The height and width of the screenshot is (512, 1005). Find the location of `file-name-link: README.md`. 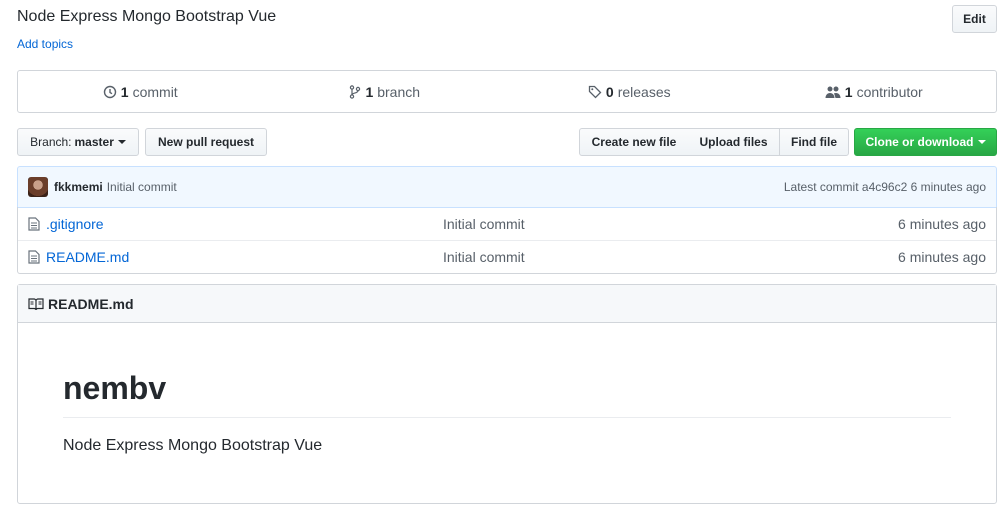

file-name-link: README.md is located at coordinates (244, 257).